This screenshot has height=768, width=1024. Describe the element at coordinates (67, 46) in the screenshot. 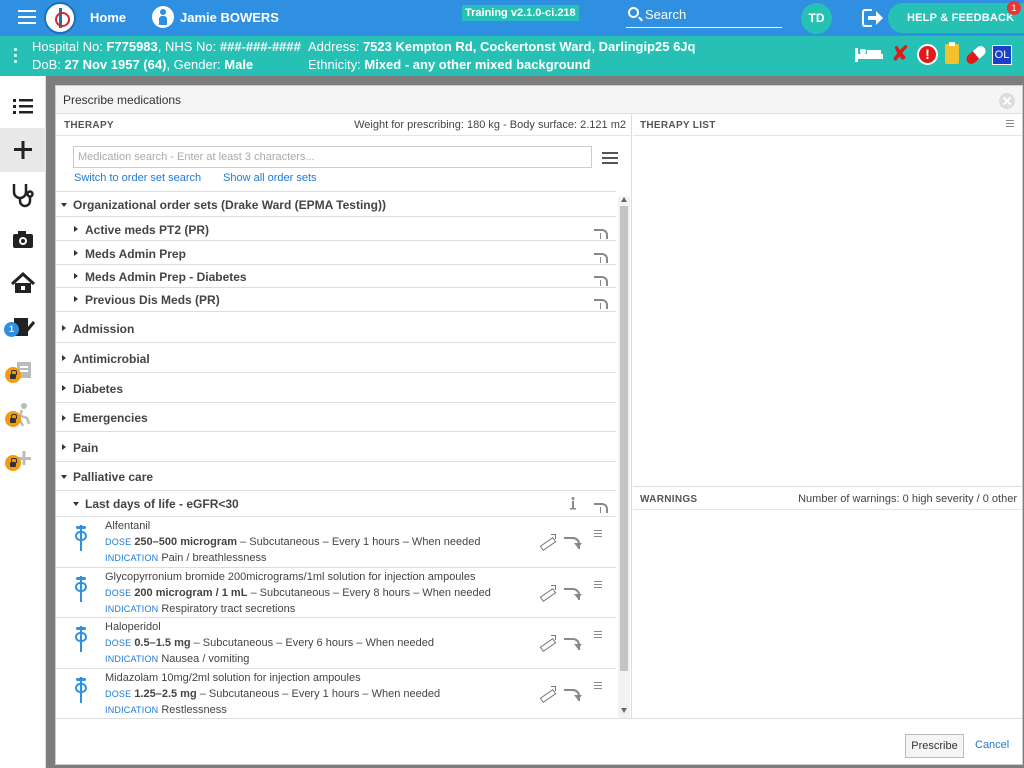

I see `hospital-no-label: Hospital No:` at that location.